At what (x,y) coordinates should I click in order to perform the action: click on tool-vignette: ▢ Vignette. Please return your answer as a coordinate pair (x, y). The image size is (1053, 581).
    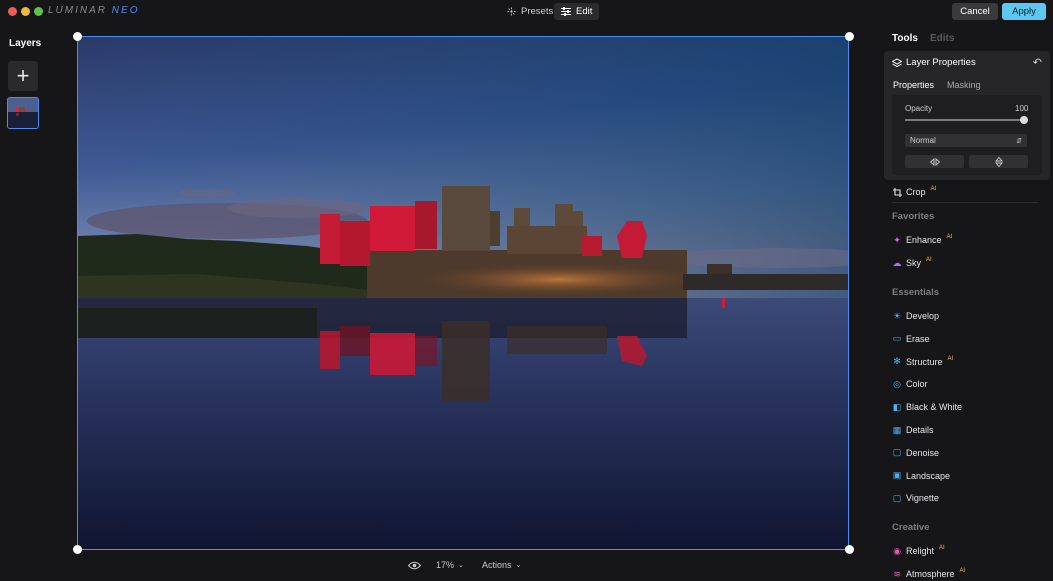
    Looking at the image, I should click on (915, 498).